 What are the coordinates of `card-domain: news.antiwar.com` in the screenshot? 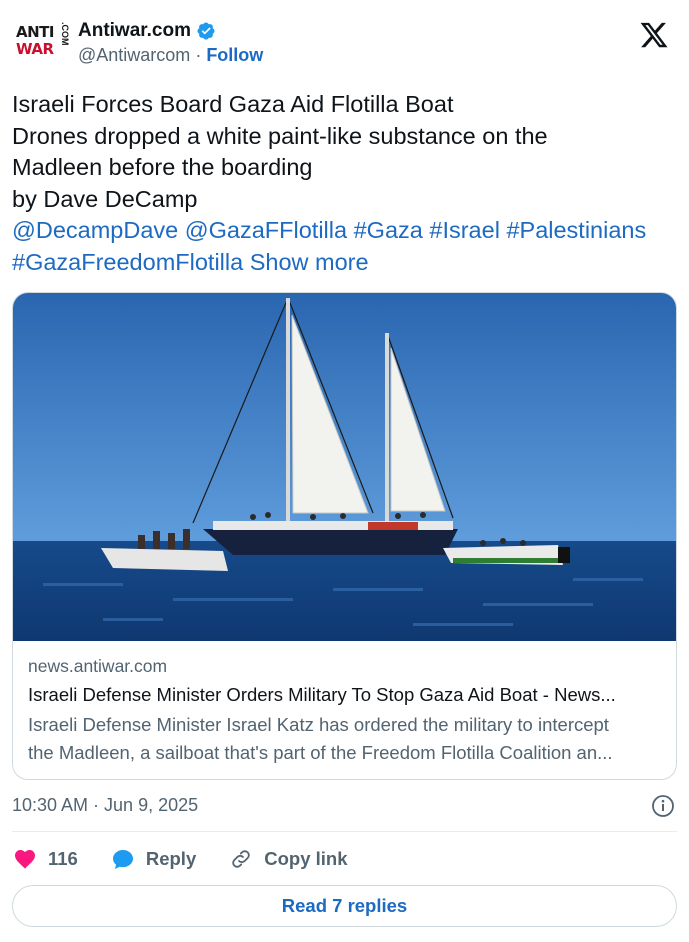 It's located at (98, 666).